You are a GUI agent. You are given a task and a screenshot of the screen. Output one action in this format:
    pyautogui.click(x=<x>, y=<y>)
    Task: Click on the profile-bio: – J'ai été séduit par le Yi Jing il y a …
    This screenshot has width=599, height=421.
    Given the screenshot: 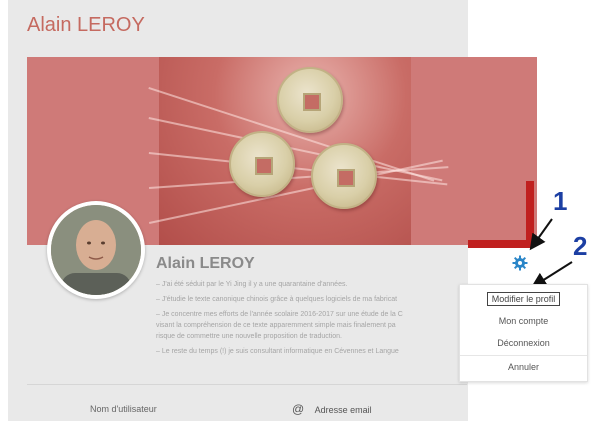 What is the action you would take?
    pyautogui.click(x=306, y=320)
    